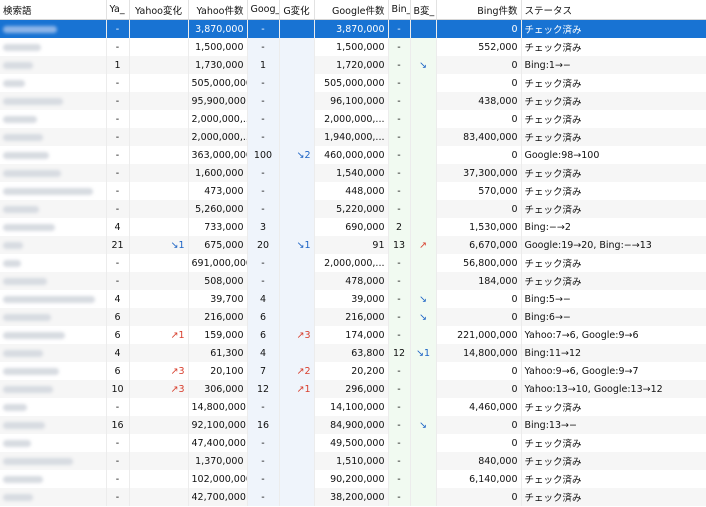  What do you see at coordinates (297, 10) in the screenshot?
I see `col-header-google-change: G変化` at bounding box center [297, 10].